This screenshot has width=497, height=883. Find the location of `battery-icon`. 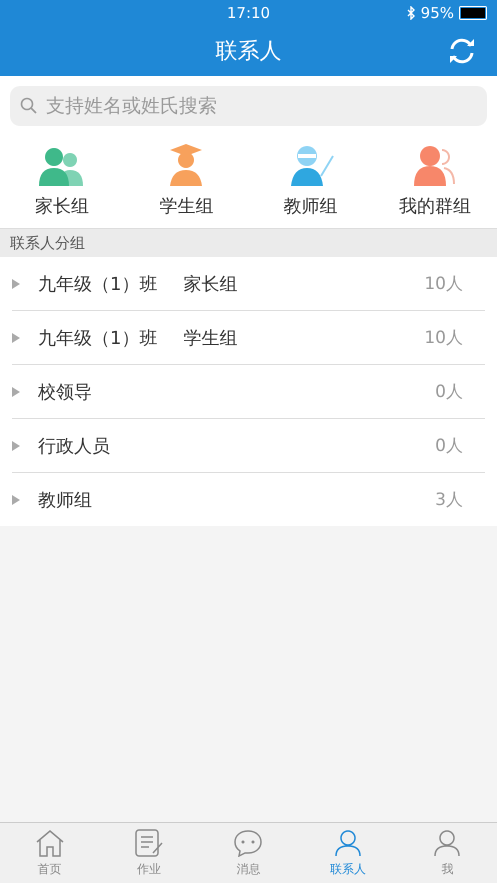

battery-icon is located at coordinates (473, 13).